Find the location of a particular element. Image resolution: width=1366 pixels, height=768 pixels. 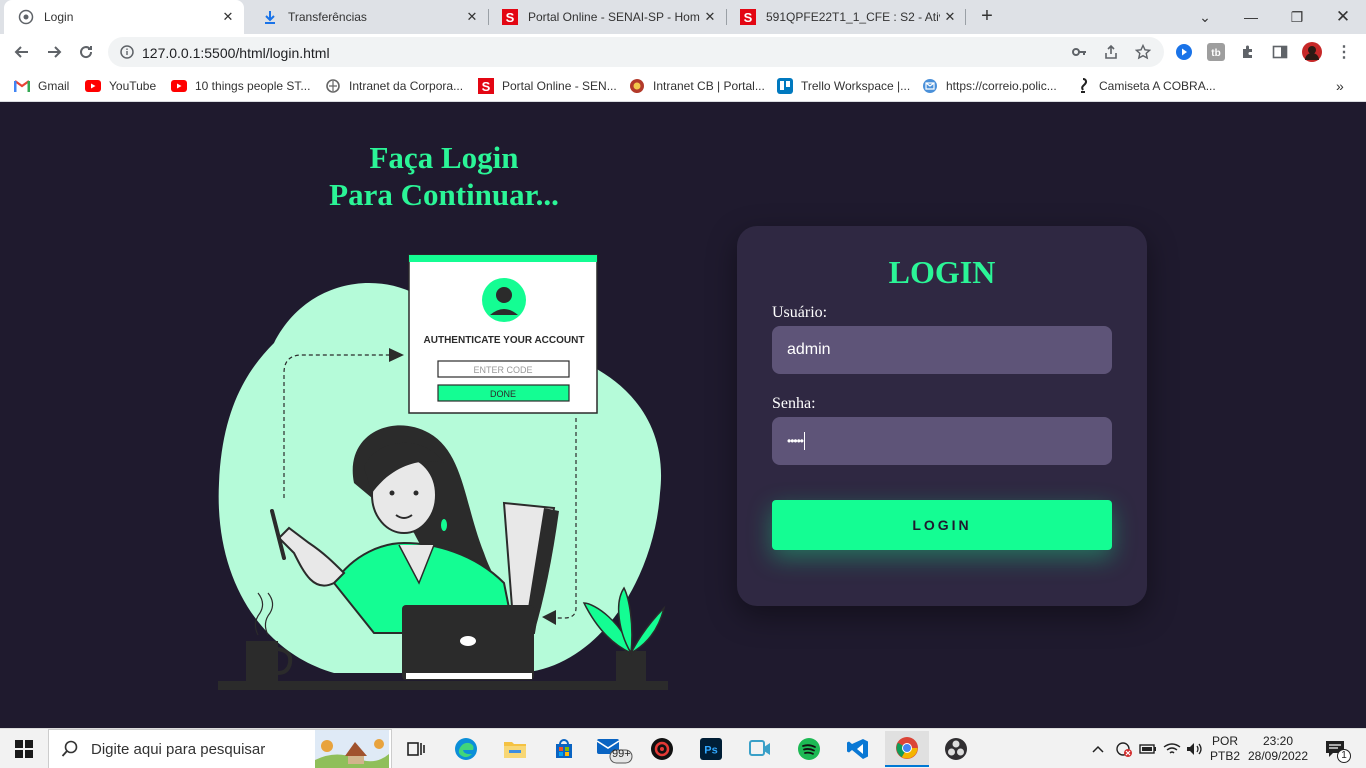

svg-text: Ps is located at coordinates (710, 751).